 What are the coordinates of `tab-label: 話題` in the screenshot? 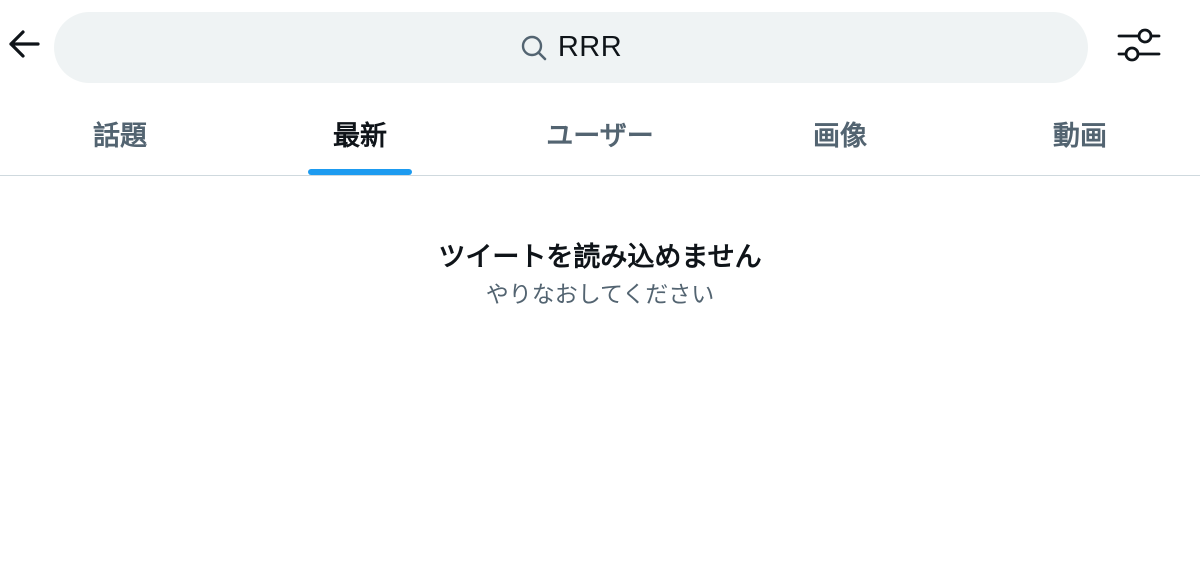 It's located at (120, 136).